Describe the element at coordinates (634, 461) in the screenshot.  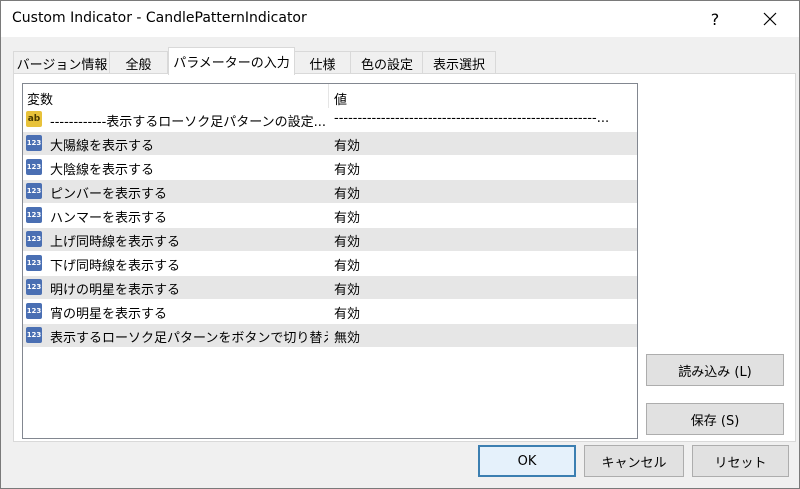
I see `cancel-button: キャンセル` at that location.